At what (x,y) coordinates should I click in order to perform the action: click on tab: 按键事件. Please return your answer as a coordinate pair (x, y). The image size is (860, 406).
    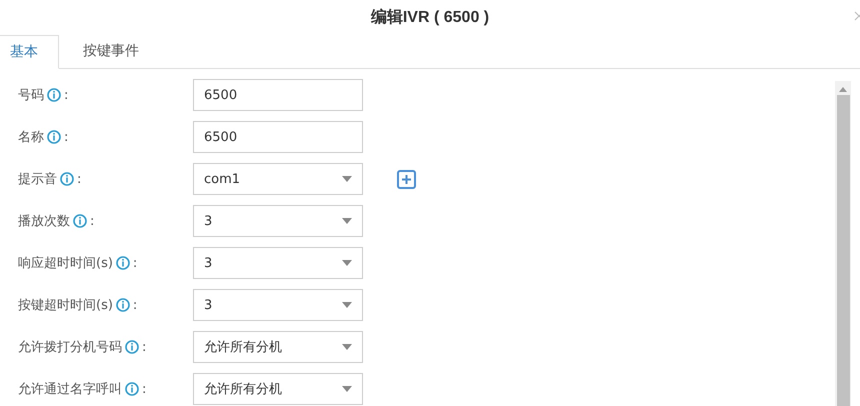
    Looking at the image, I should click on (111, 51).